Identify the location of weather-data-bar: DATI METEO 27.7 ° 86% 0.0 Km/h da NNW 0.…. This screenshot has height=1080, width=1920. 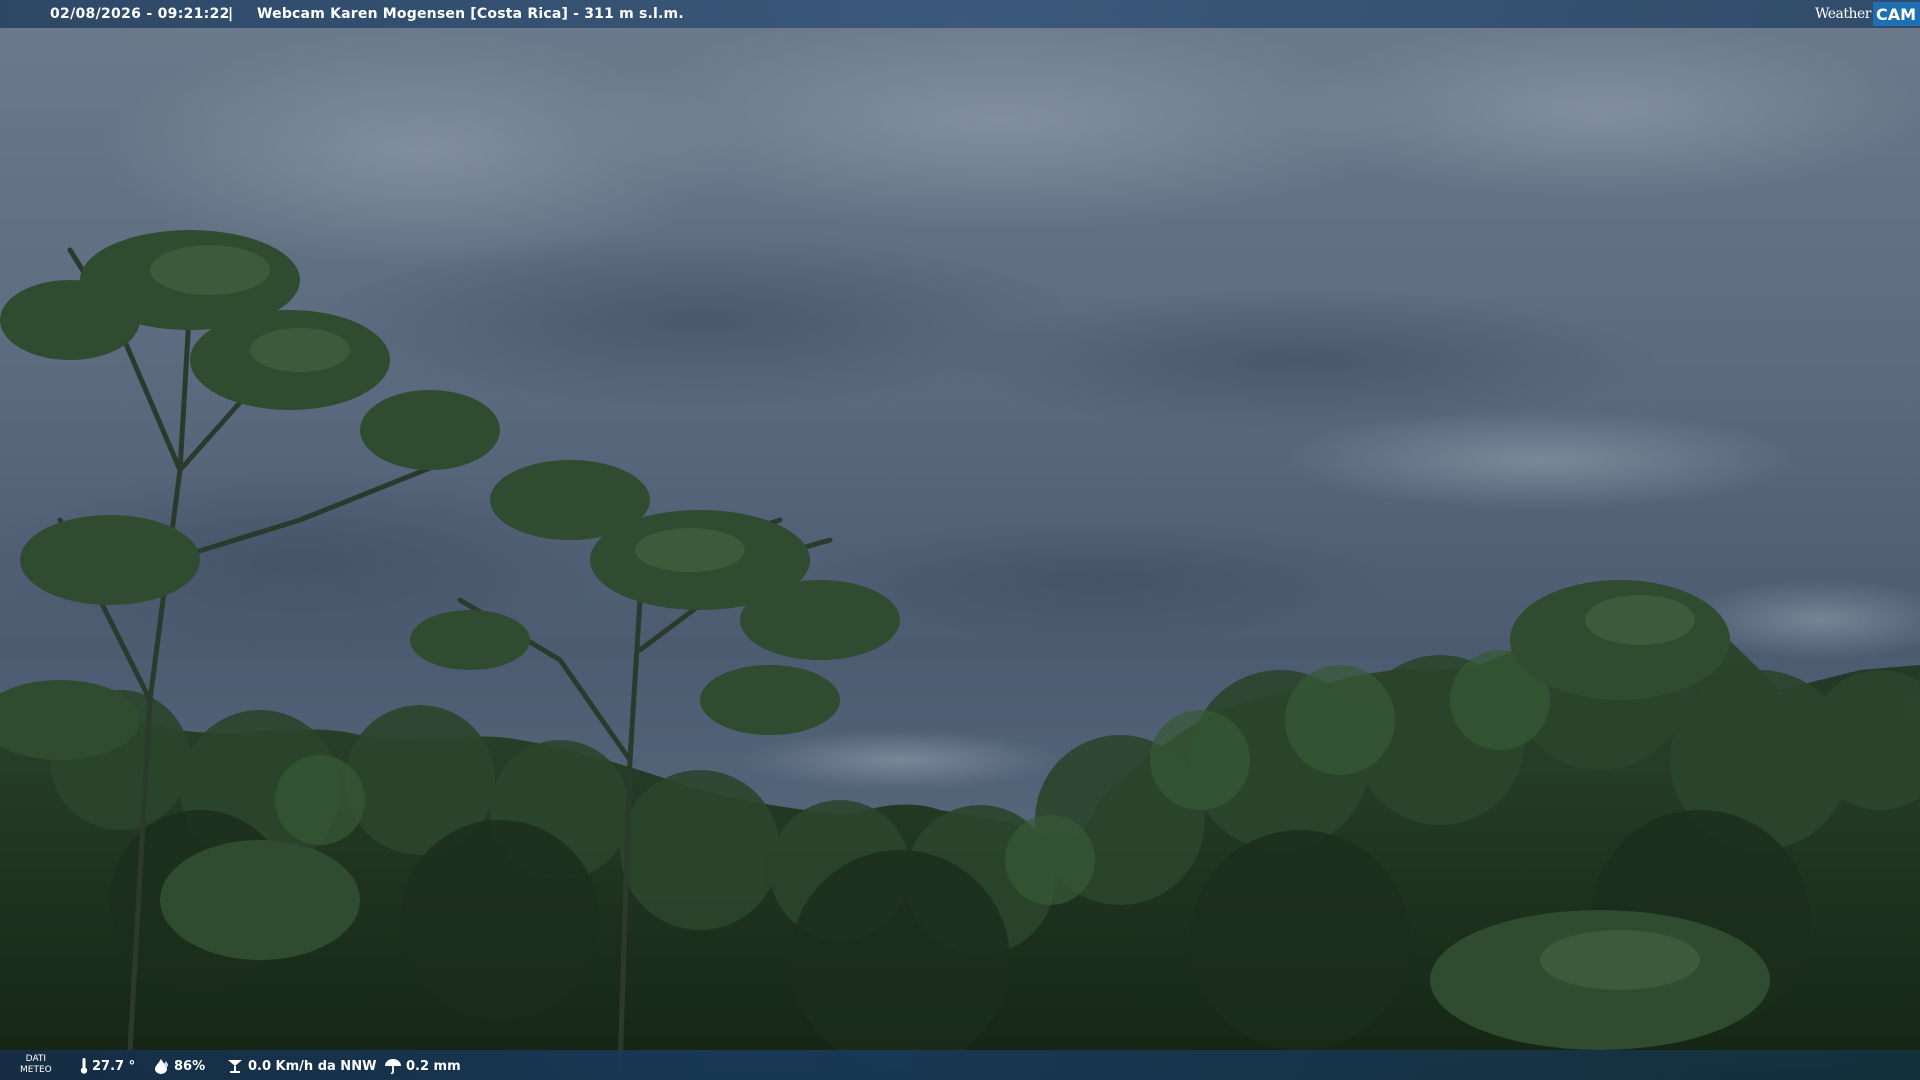
(960, 1065).